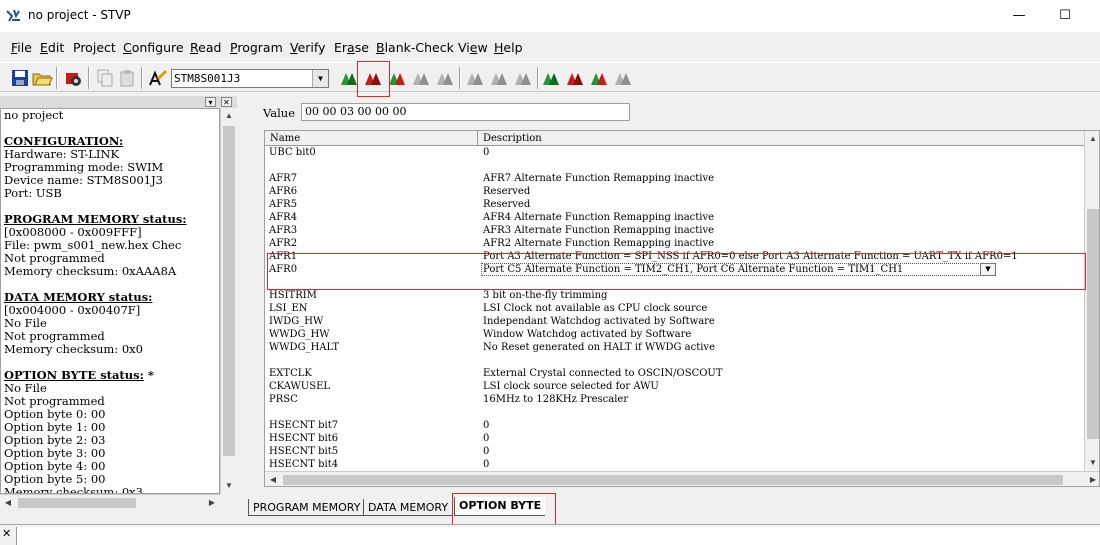  Describe the element at coordinates (21, 47) in the screenshot. I see `menu-file: File` at that location.